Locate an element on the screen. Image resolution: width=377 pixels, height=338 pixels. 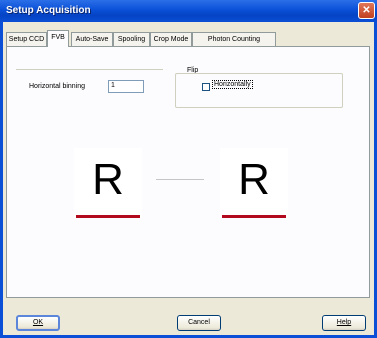
tab-fvb: FVB is located at coordinates (58, 38).